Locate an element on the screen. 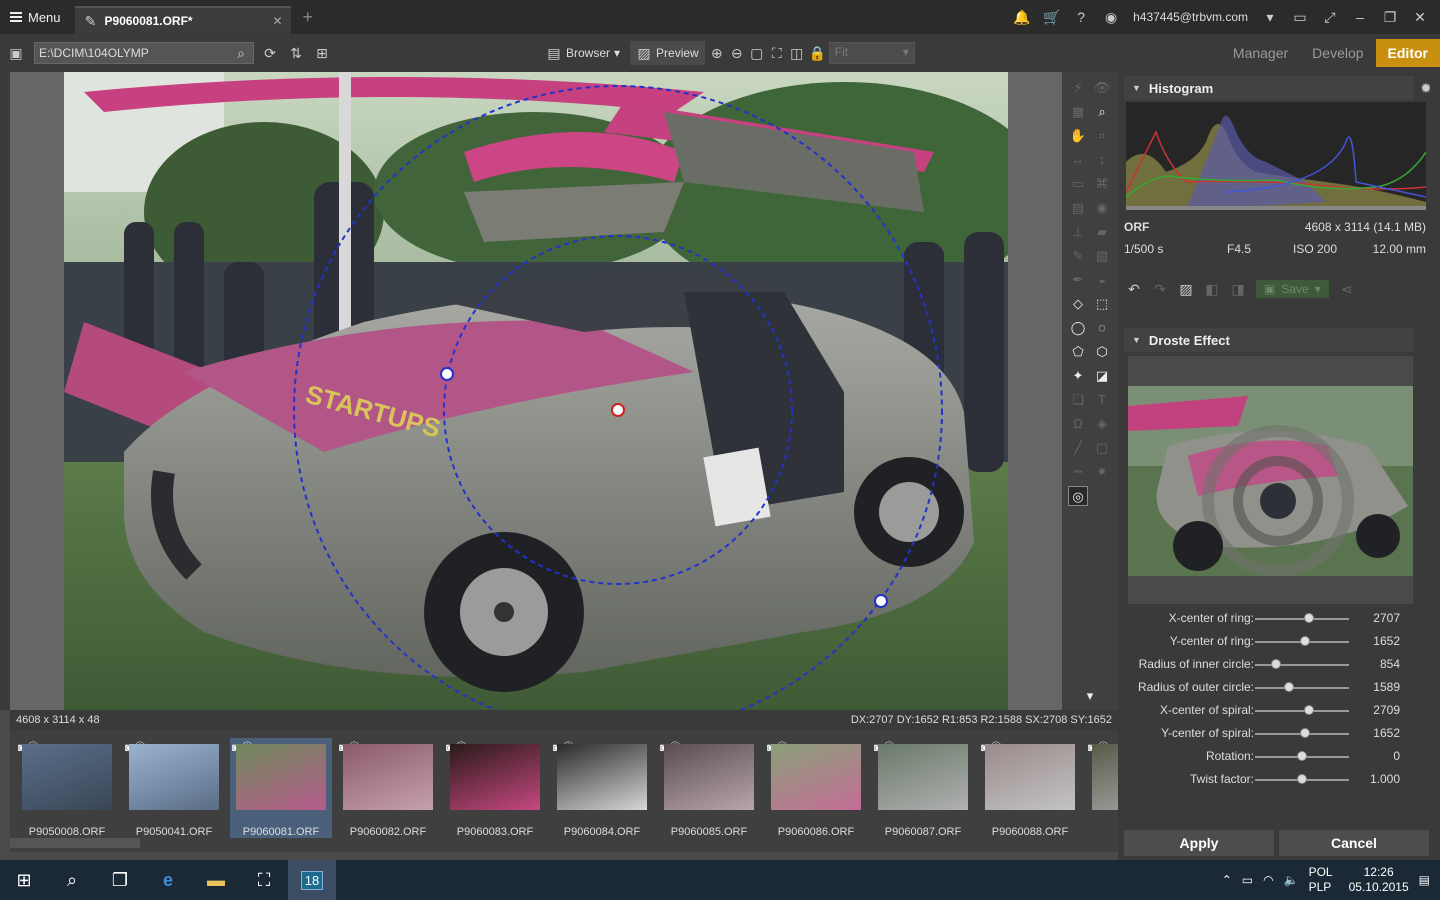 Image resolution: width=1440 pixels, height=900 pixels. filmstrip-scrollbar is located at coordinates (75, 843).